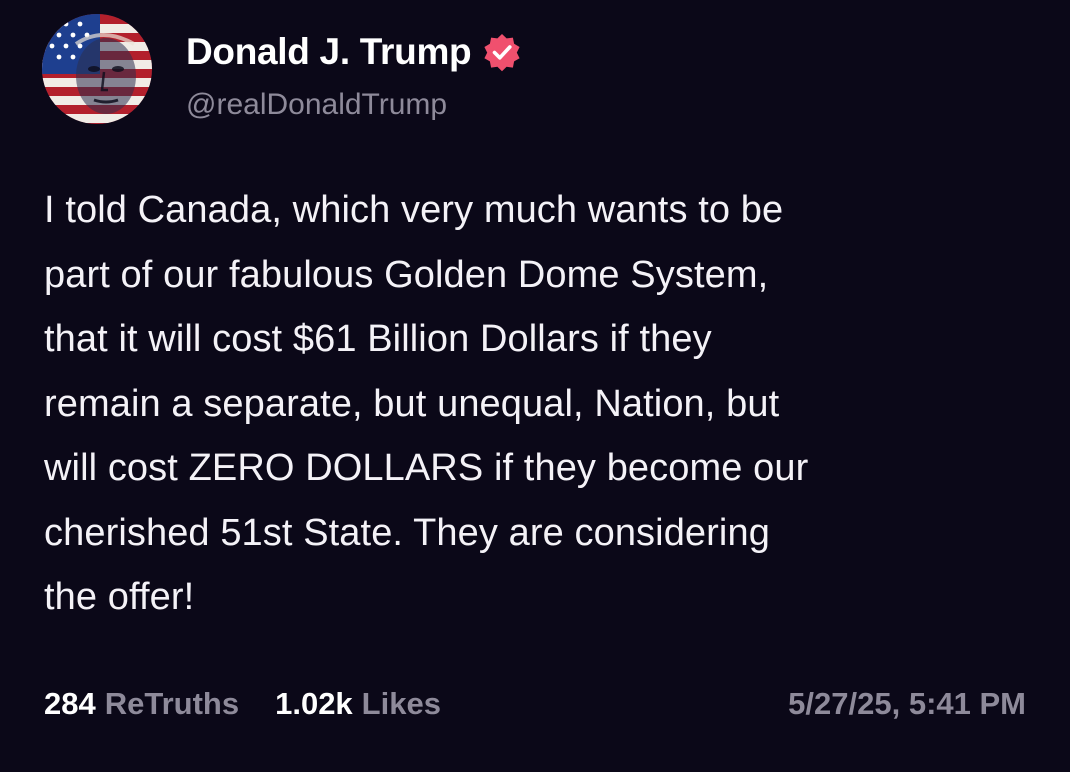 The width and height of the screenshot is (1070, 772). Describe the element at coordinates (172, 703) in the screenshot. I see `retruths-label: ReTruths` at that location.